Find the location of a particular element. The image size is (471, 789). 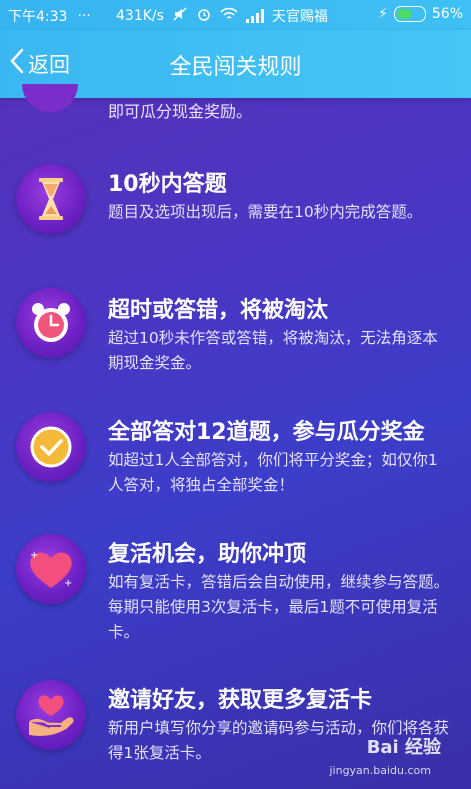

carrier-name: 天官赐福 is located at coordinates (299, 17).